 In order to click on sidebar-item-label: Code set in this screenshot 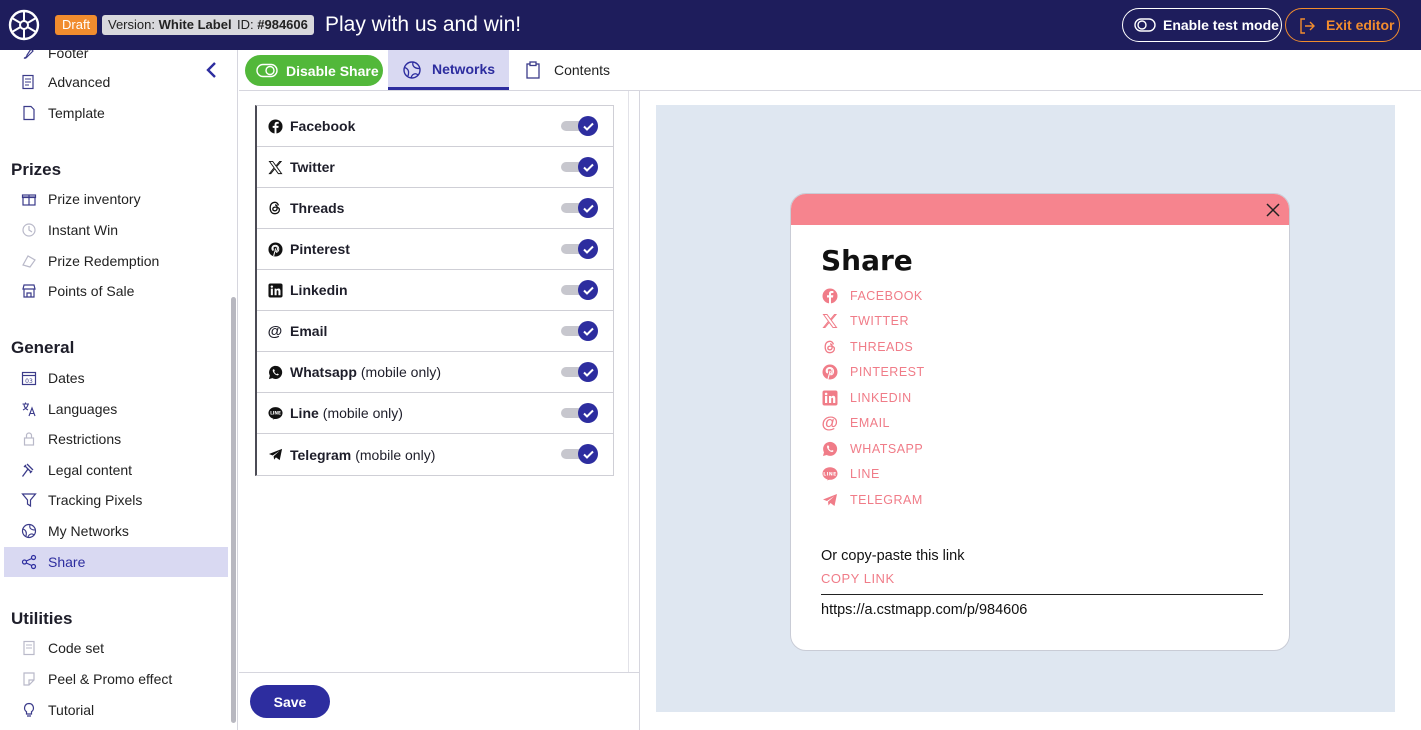, I will do `click(76, 648)`.